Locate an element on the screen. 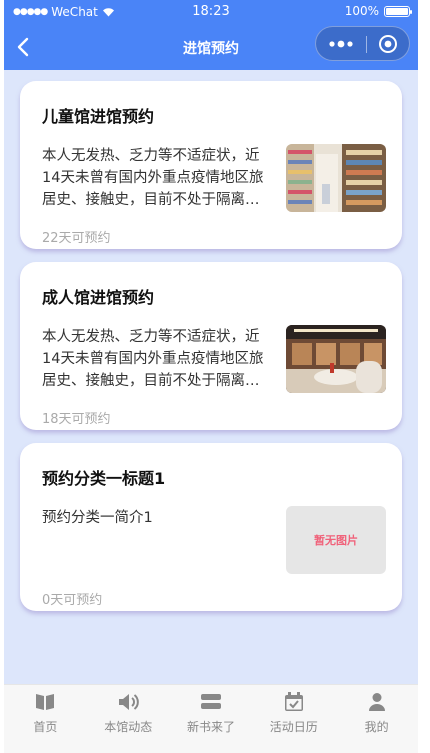 This screenshot has height=753, width=430. target-circle-icon is located at coordinates (388, 43).